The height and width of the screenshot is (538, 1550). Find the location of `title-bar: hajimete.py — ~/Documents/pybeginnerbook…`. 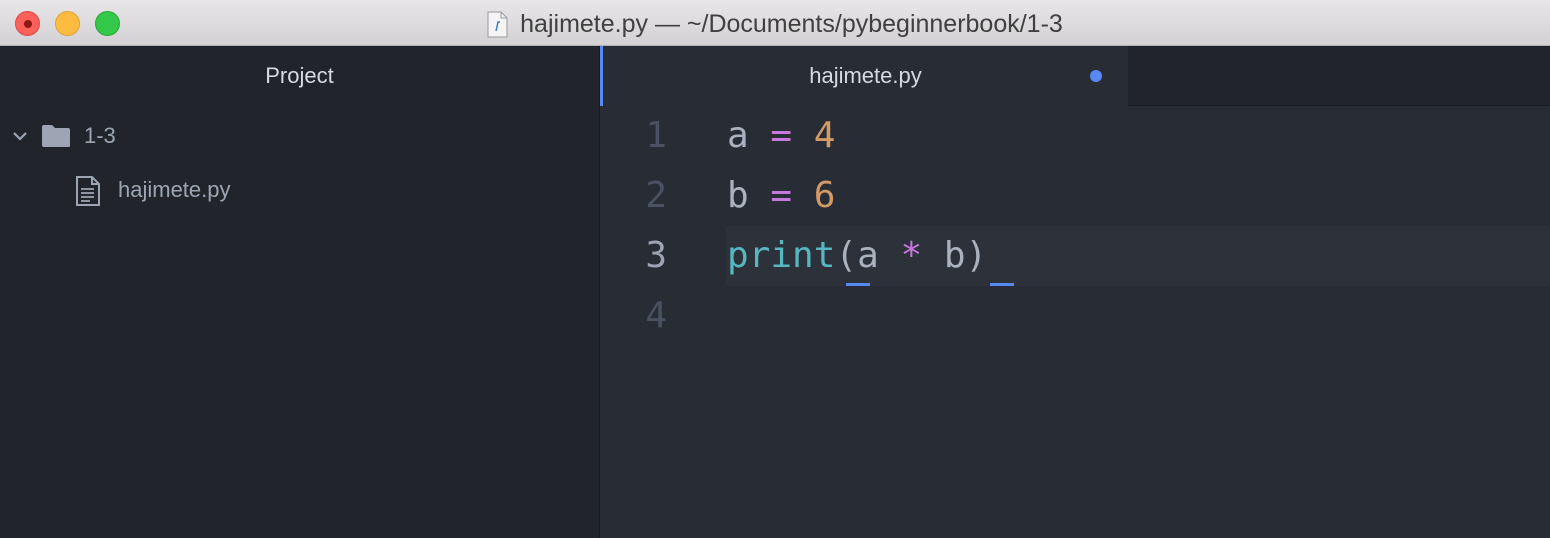

title-bar: hajimete.py — ~/Documents/pybeginnerbook… is located at coordinates (775, 23).